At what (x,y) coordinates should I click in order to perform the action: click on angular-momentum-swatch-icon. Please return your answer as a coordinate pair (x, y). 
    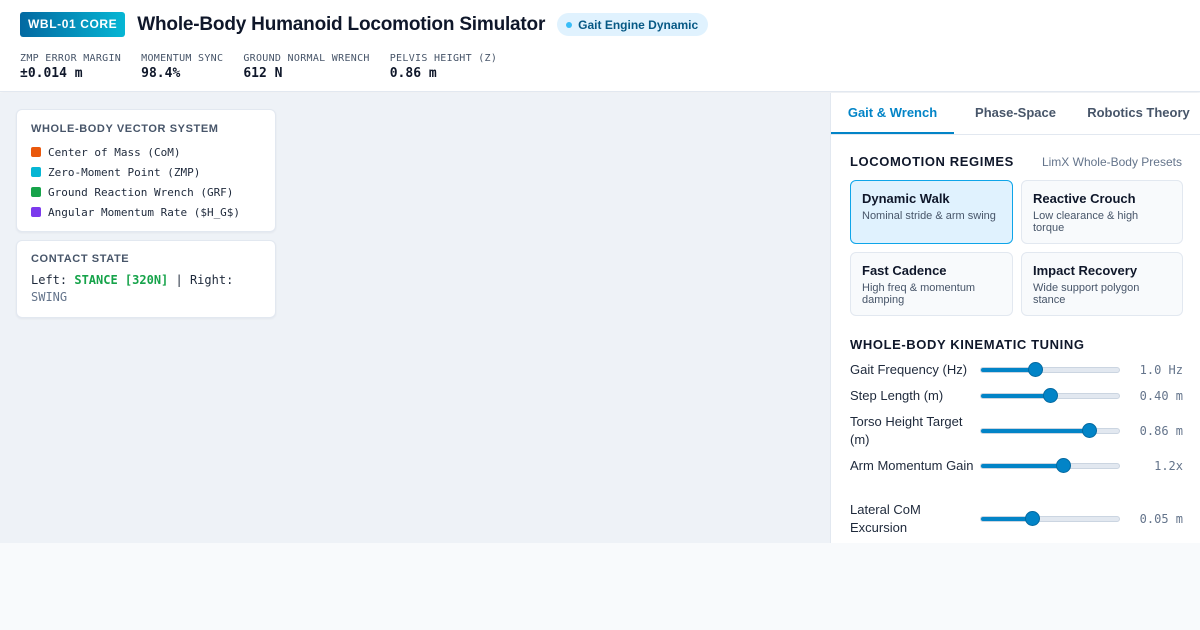
    Looking at the image, I should click on (36, 212).